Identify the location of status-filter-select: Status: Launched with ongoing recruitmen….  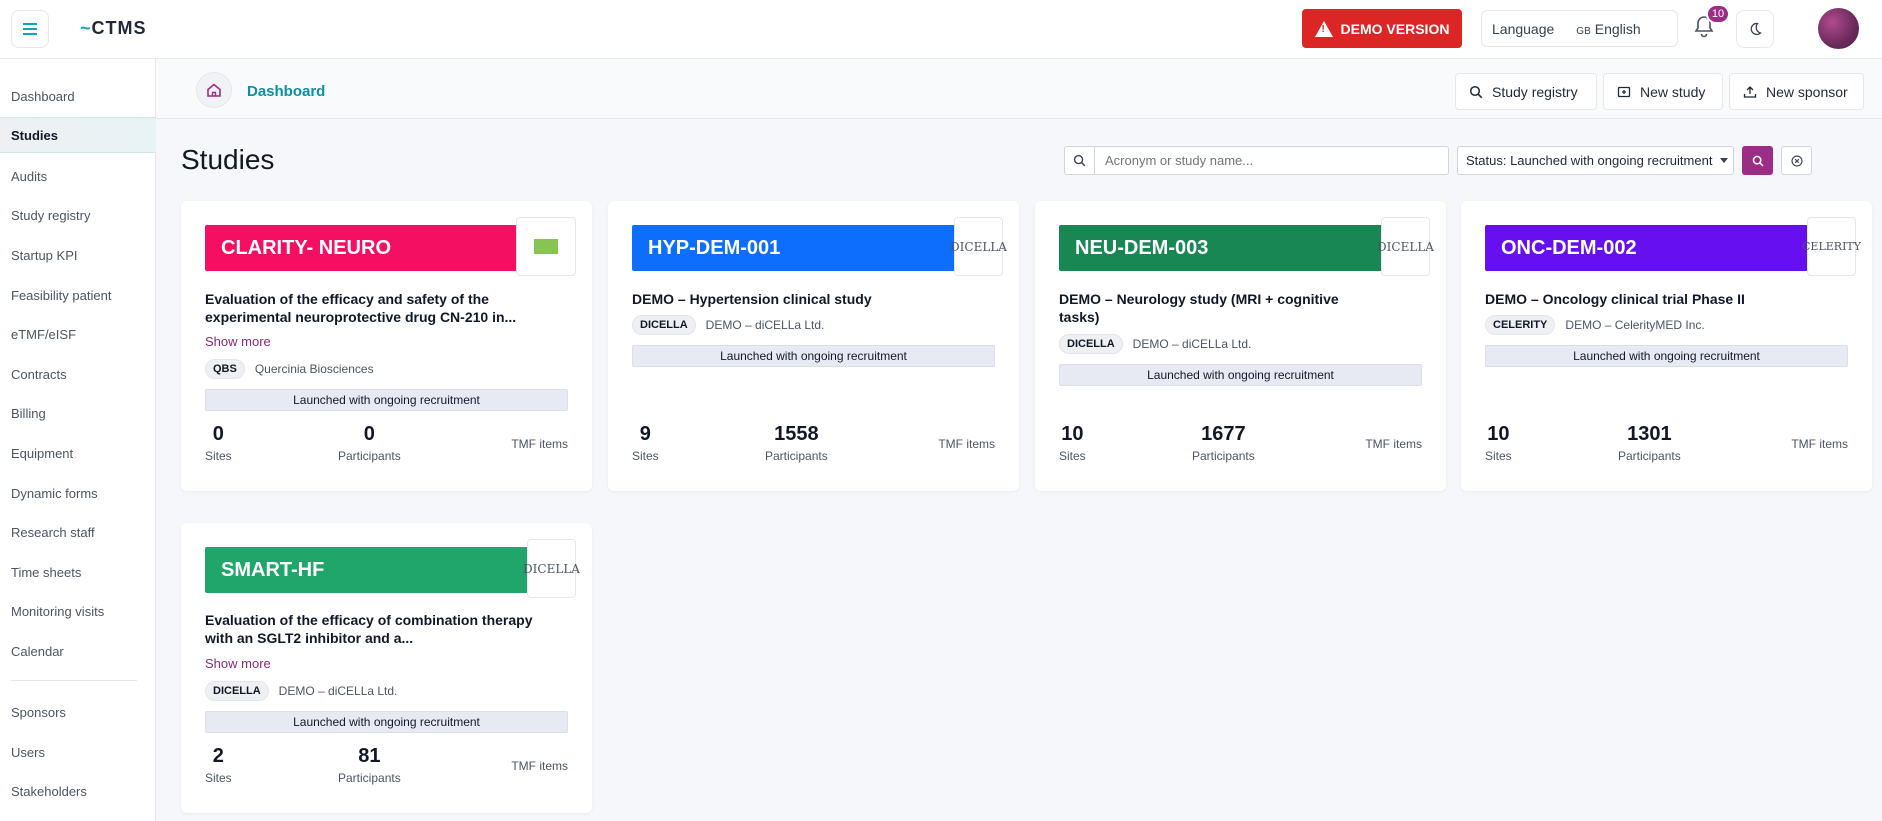
(1595, 160).